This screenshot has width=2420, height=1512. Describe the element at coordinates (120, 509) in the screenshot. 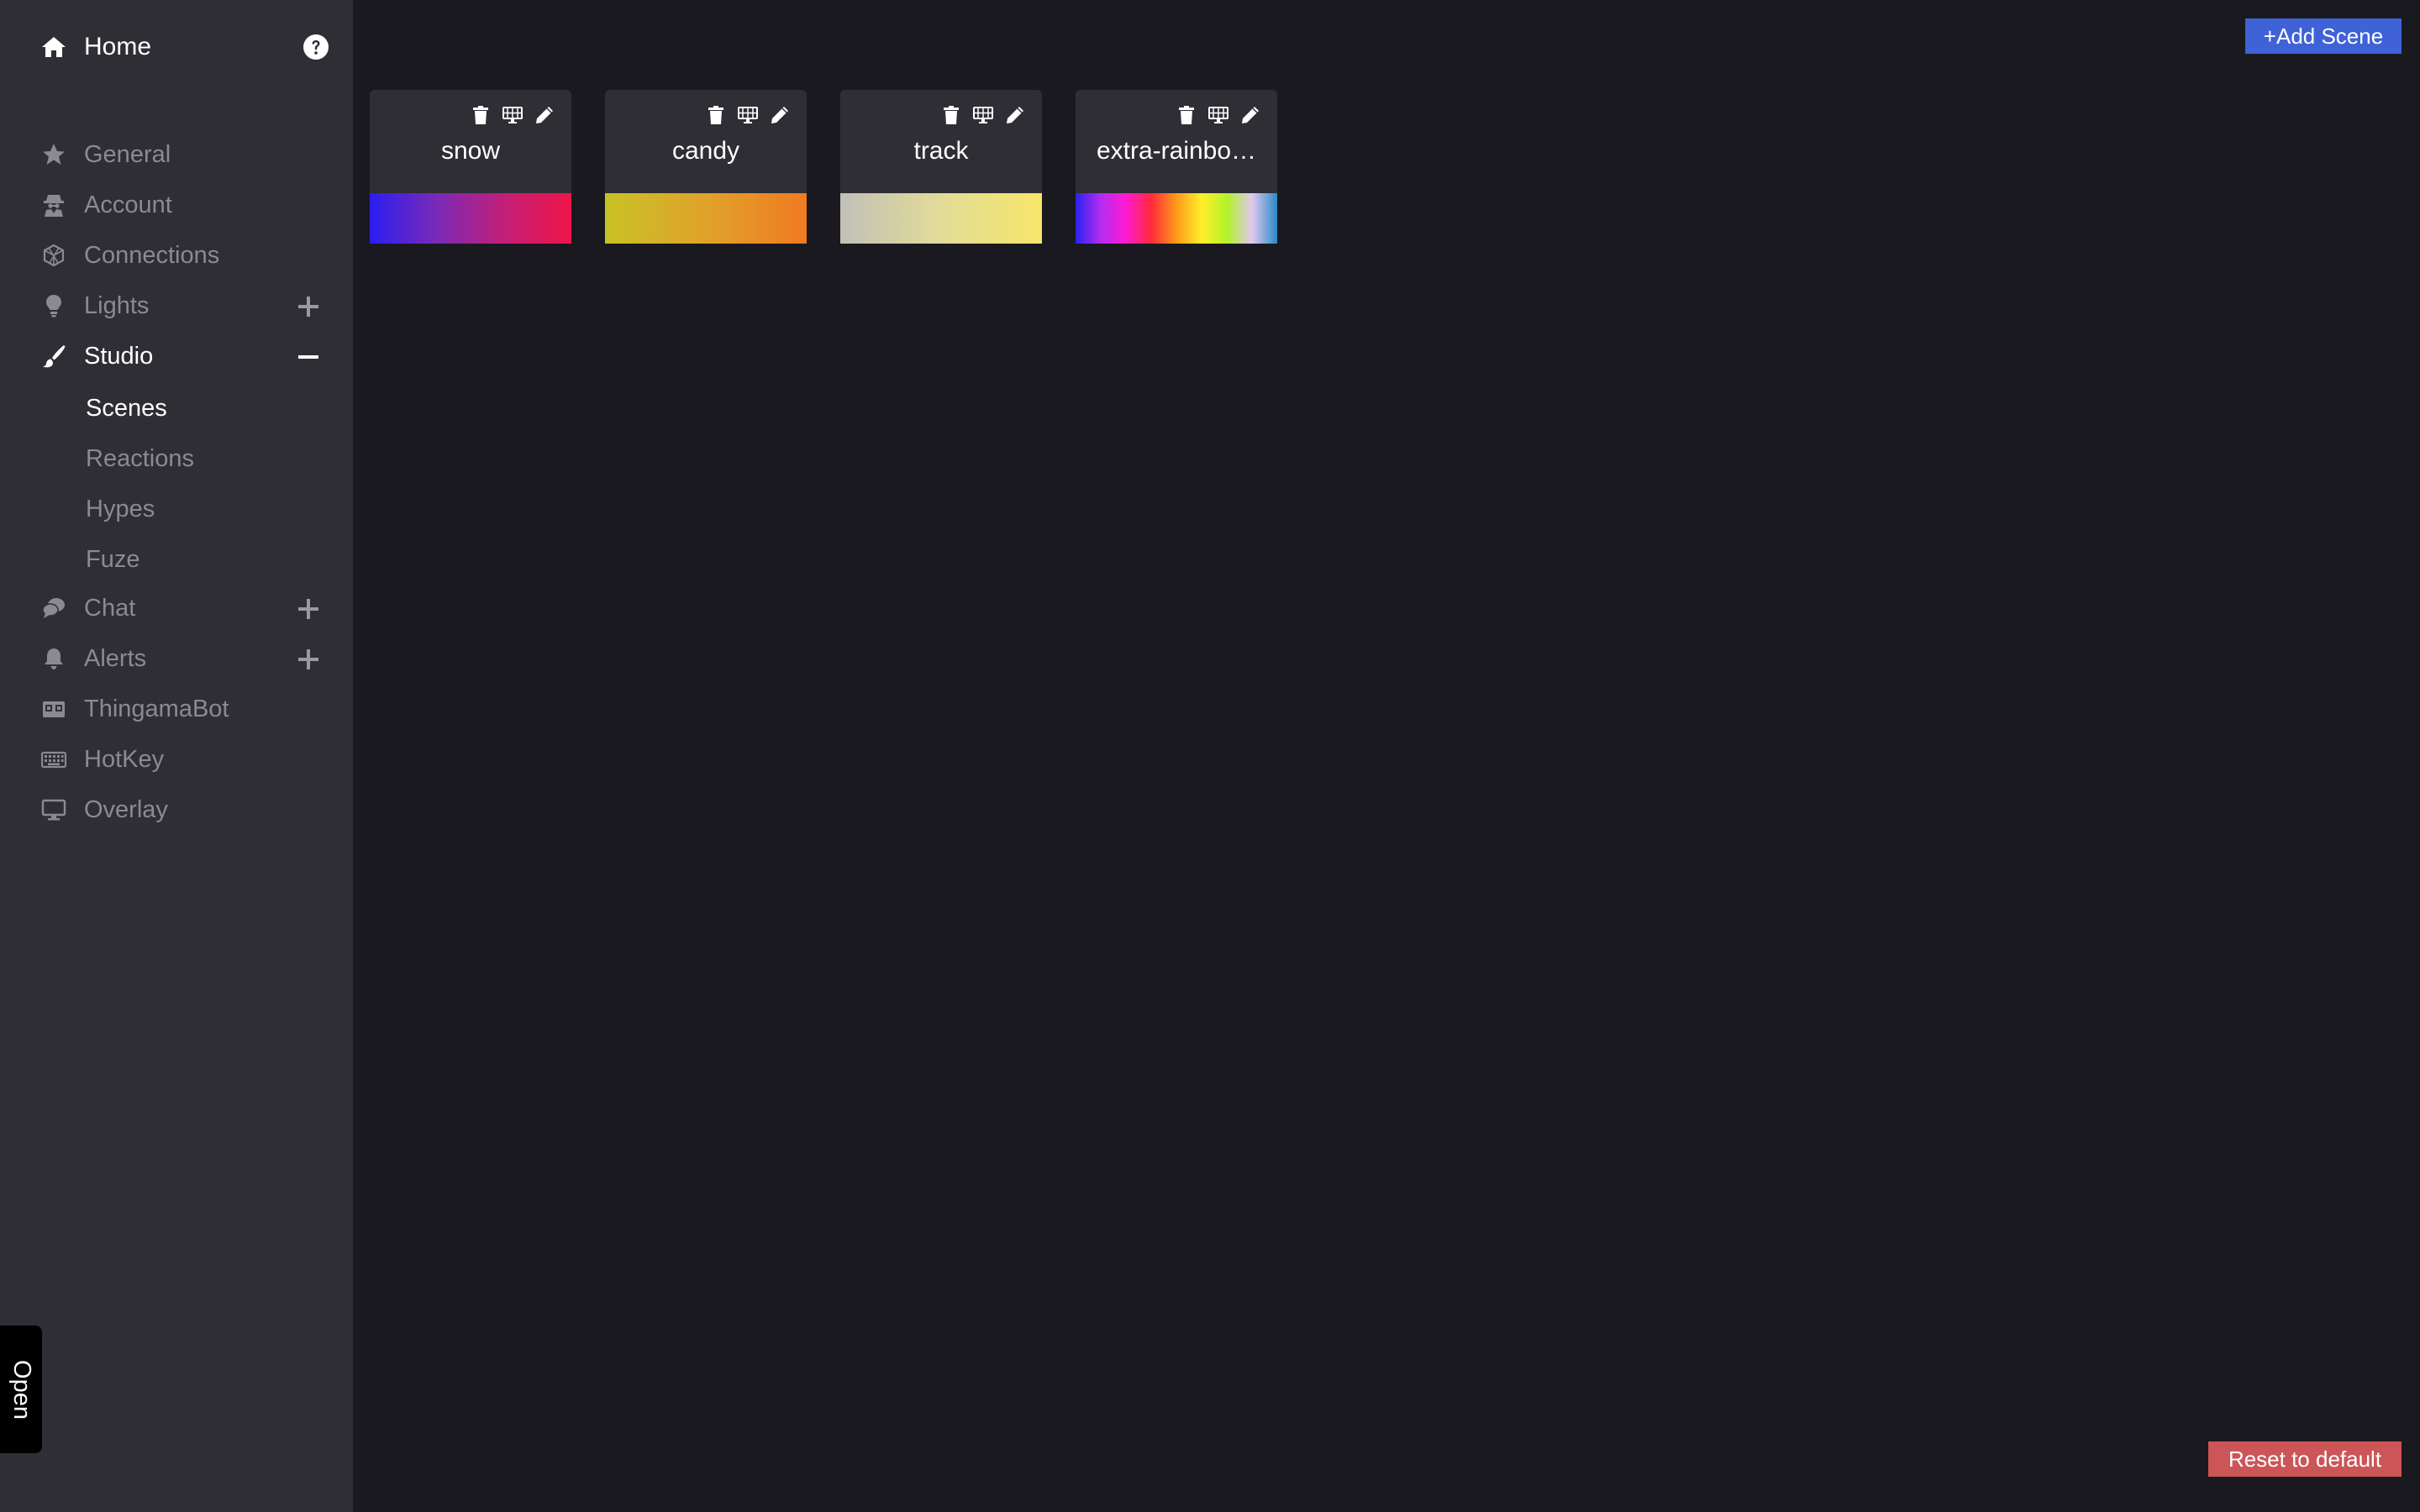

I see `sidebar-subitem-hypes: Hypes` at that location.